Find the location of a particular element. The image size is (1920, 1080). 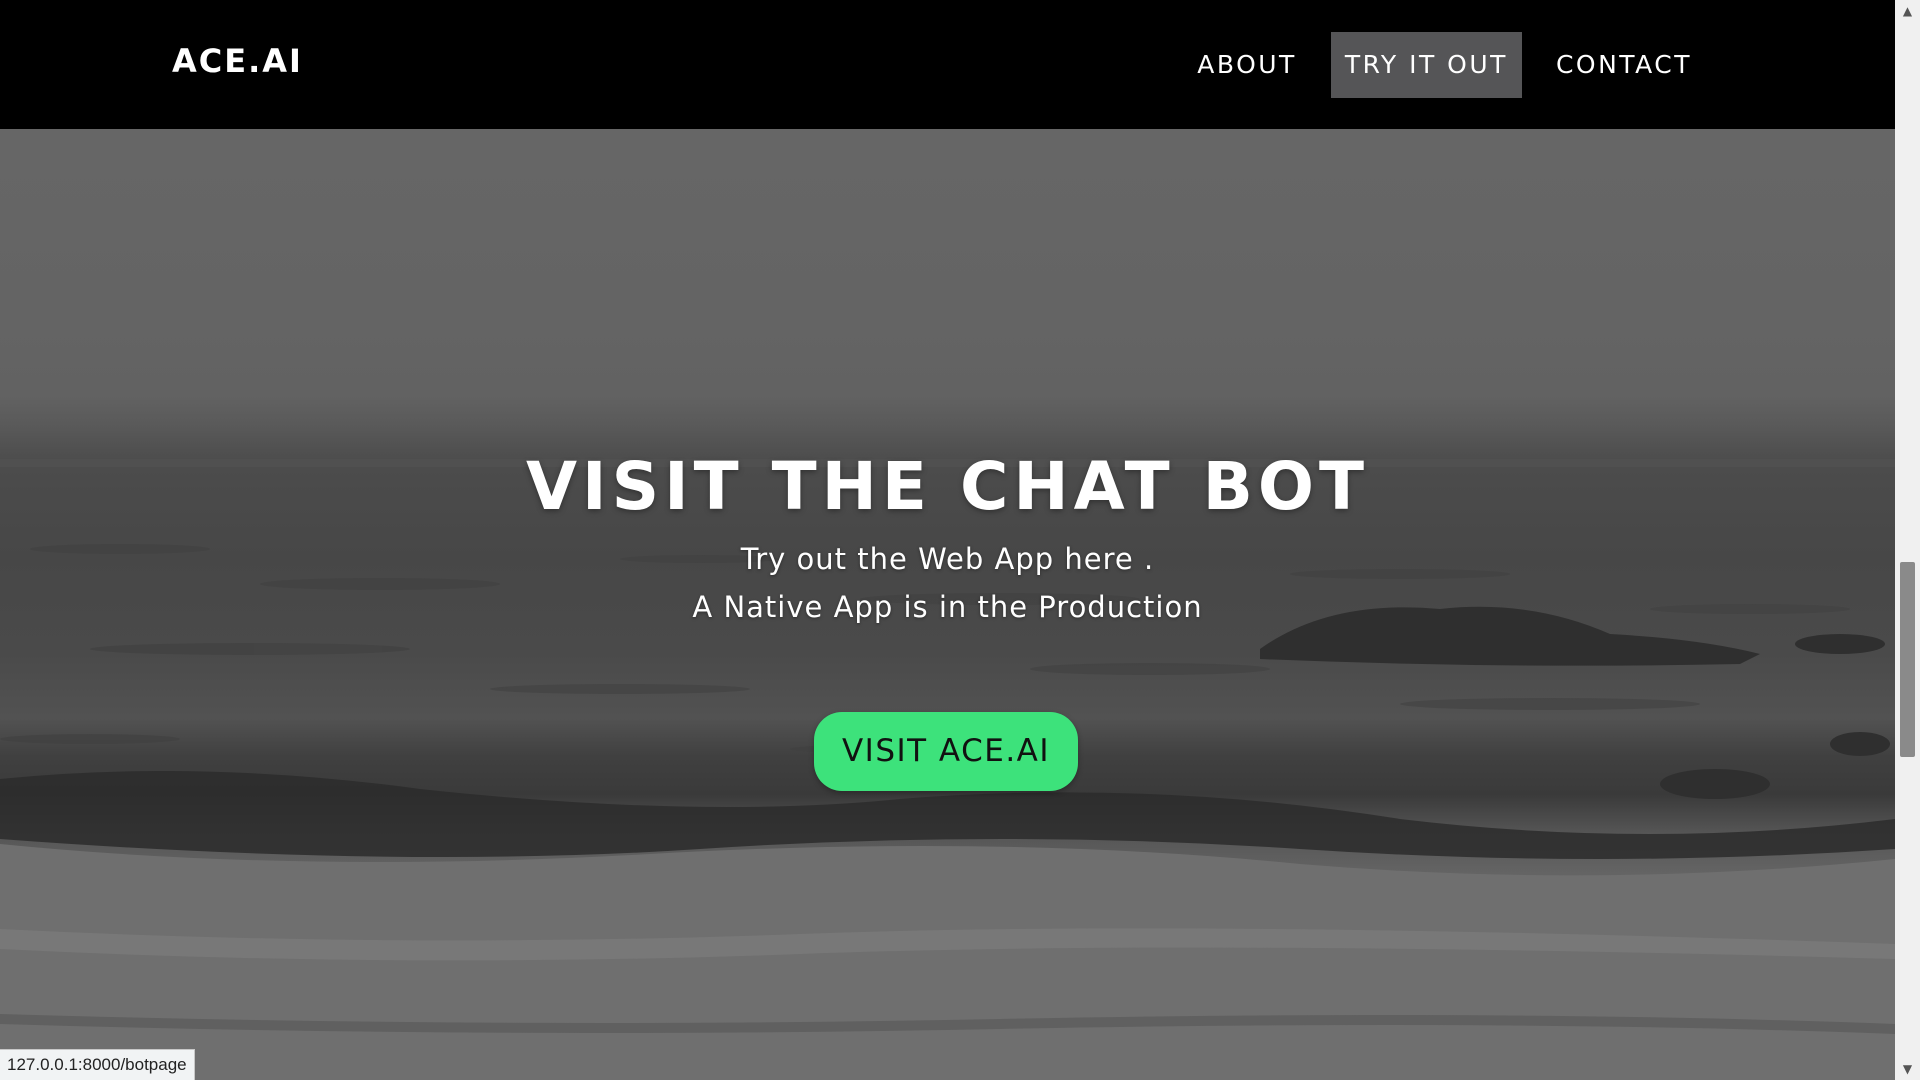

status-bar-url: 127.0.0.1:8000/botpage is located at coordinates (97, 1064).